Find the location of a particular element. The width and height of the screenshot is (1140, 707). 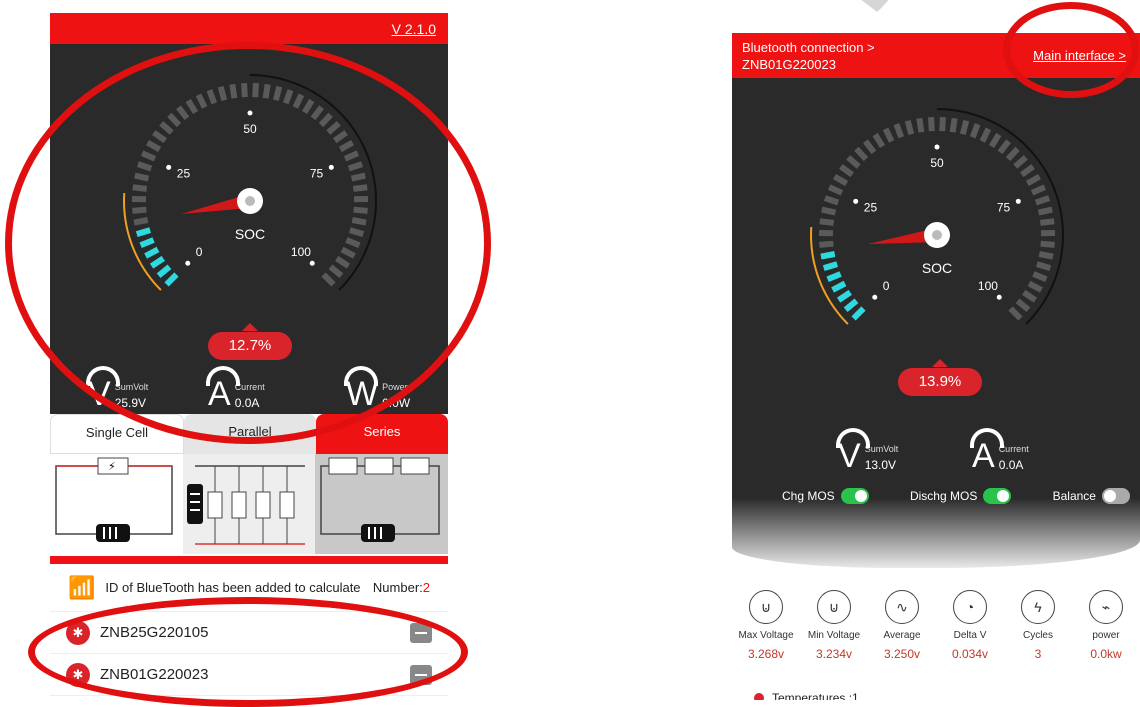

gauge-tick-label: 25 is located at coordinates (184, 173).